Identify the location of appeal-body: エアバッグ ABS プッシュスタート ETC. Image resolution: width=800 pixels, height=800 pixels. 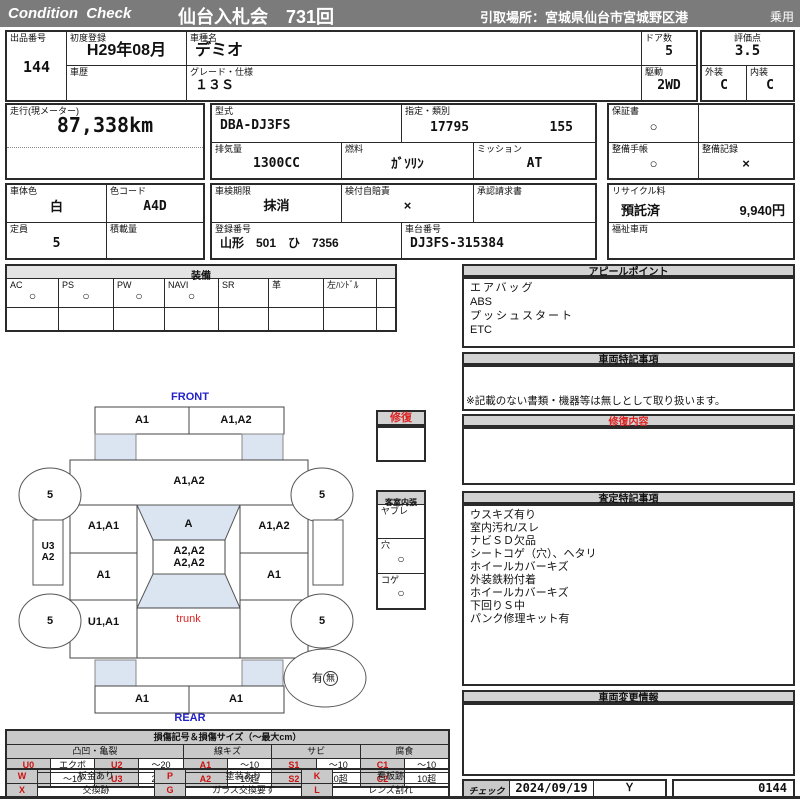
(628, 312).